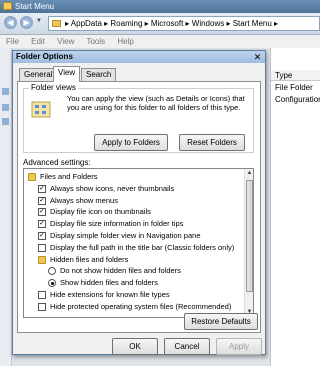 The image size is (320, 366). Describe the element at coordinates (160, 41) in the screenshot. I see `menu-bar: File Edit View Tools Help` at that location.